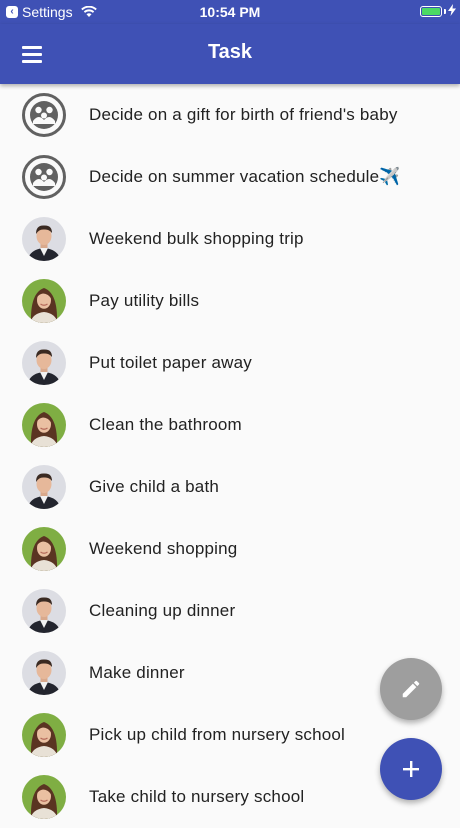 The width and height of the screenshot is (460, 828). I want to click on clock: 10:54 PM, so click(230, 12).